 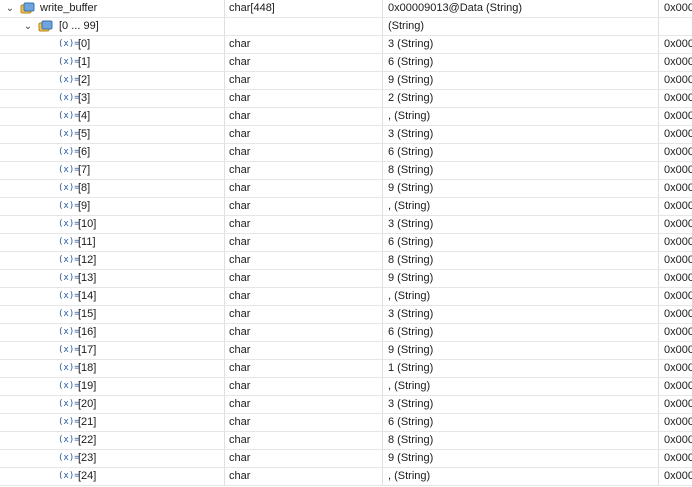 I want to click on tree-row-element: (x)= [15] char 3 (String) 0x000, so click(x=346, y=315).